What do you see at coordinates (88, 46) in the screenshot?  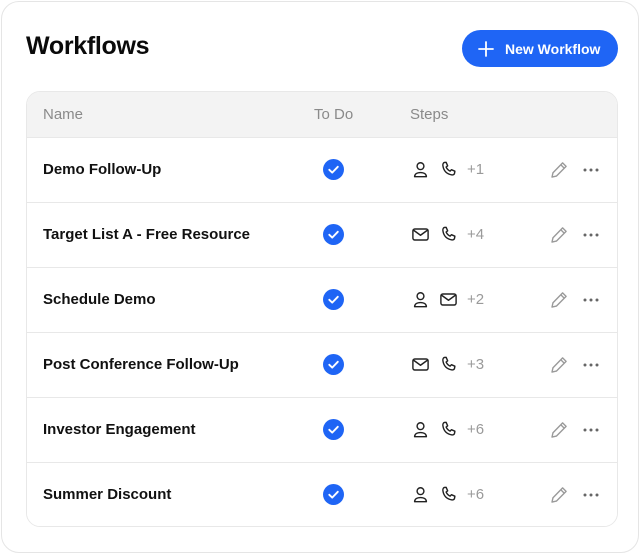 I see `page-title: Workflows` at bounding box center [88, 46].